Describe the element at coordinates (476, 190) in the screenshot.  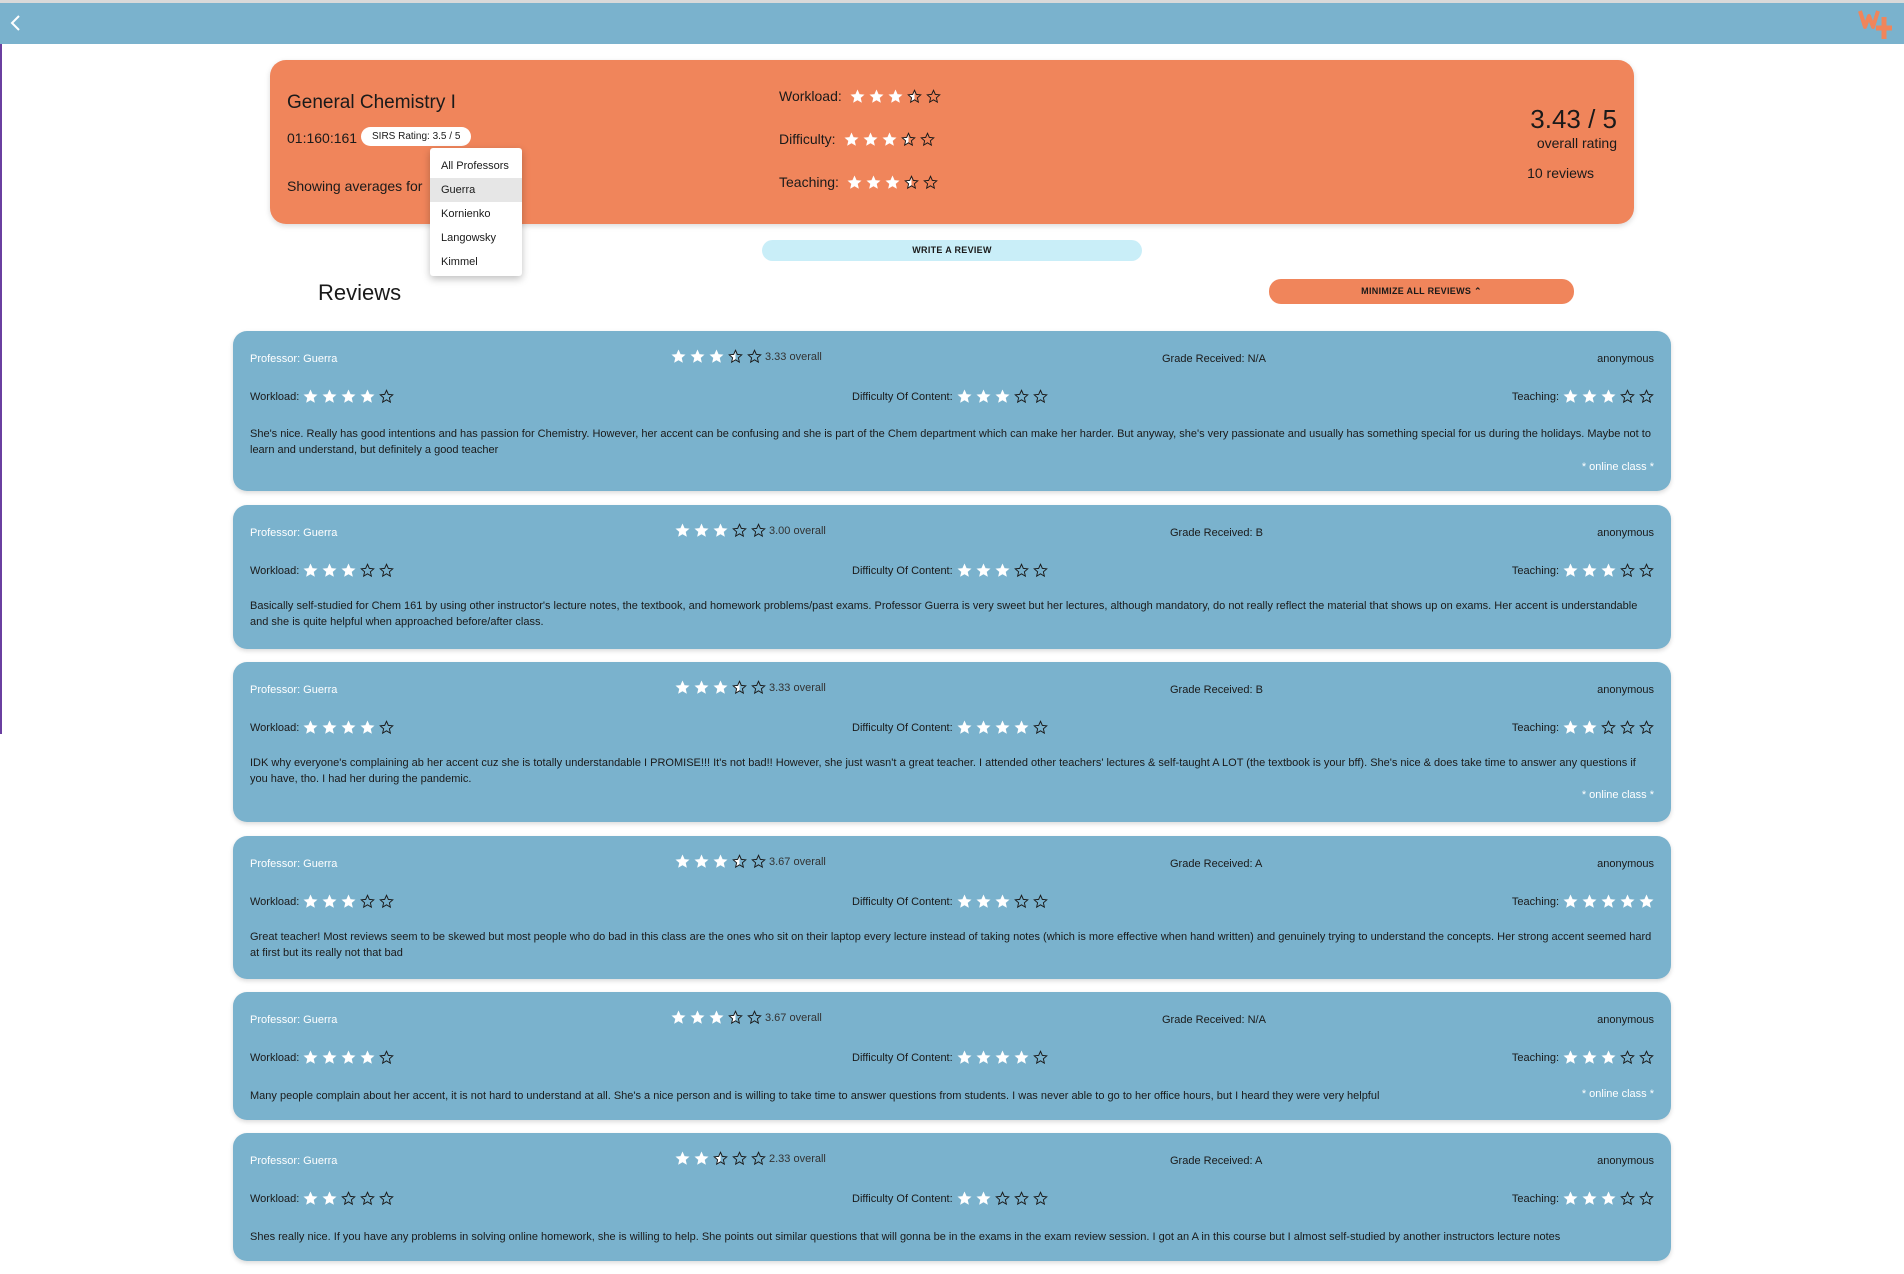
I see `dropdown-option-guerra: Guerra` at that location.